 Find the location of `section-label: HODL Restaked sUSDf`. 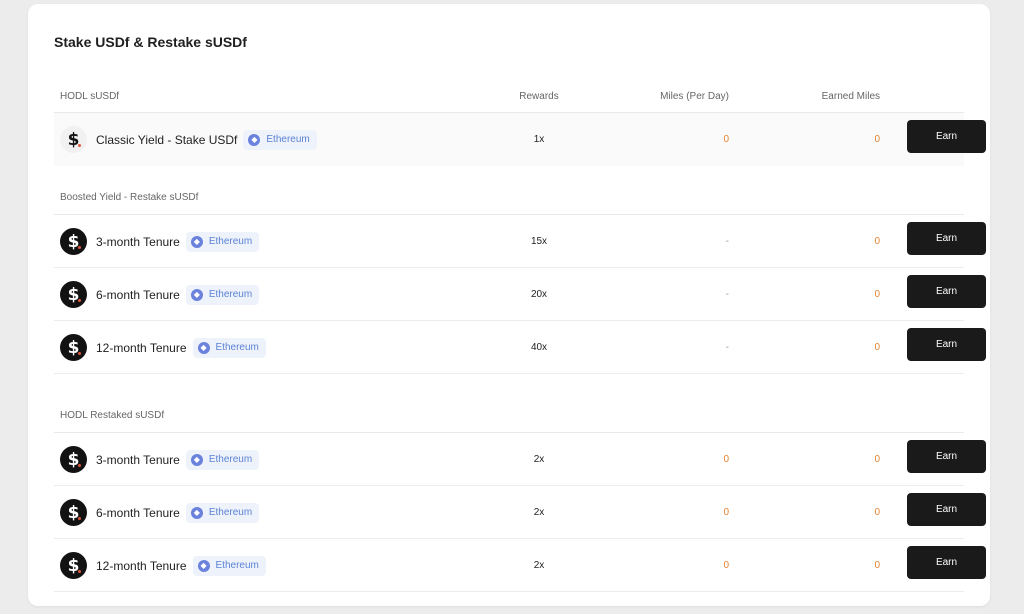

section-label: HODL Restaked sUSDf is located at coordinates (112, 415).